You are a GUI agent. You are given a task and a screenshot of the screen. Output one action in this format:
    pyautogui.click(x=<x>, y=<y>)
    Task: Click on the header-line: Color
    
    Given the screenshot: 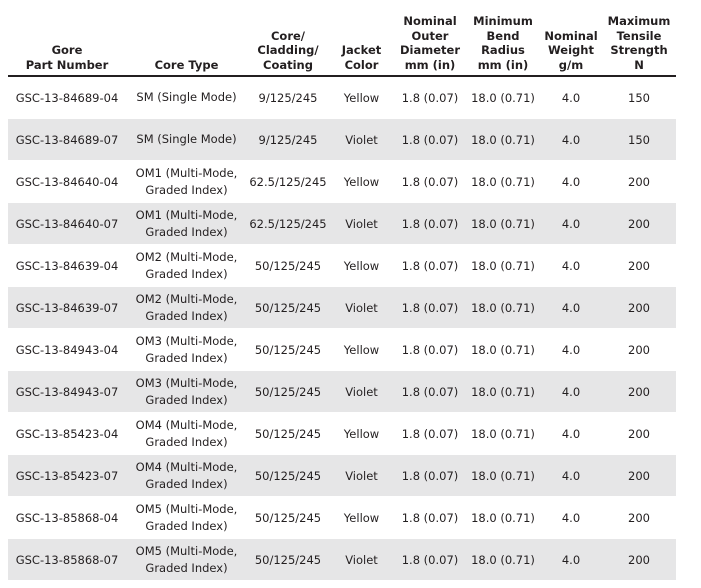 What is the action you would take?
    pyautogui.click(x=361, y=64)
    